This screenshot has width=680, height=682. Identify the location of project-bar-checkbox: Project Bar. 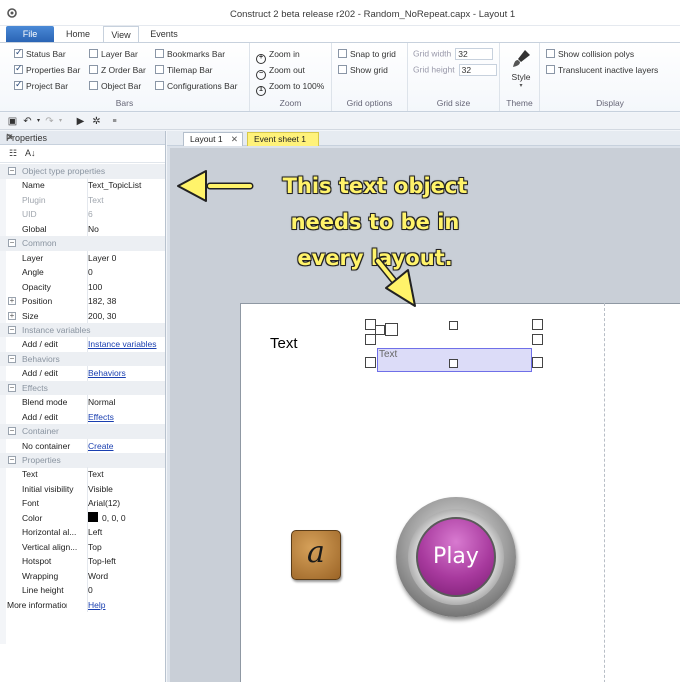
(41, 85).